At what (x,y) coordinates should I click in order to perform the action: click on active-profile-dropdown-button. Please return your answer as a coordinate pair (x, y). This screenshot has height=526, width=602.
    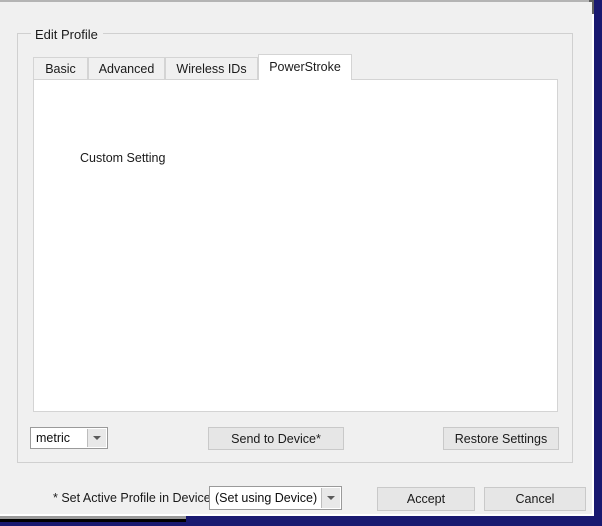
    Looking at the image, I should click on (330, 498).